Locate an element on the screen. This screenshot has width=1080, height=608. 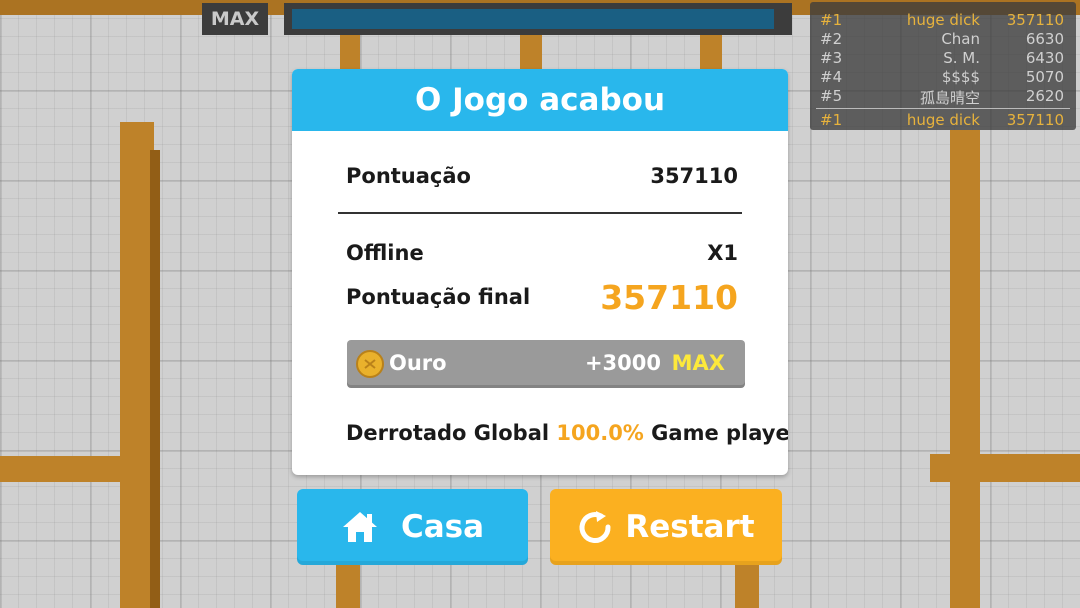
home-icon is located at coordinates (359, 527).